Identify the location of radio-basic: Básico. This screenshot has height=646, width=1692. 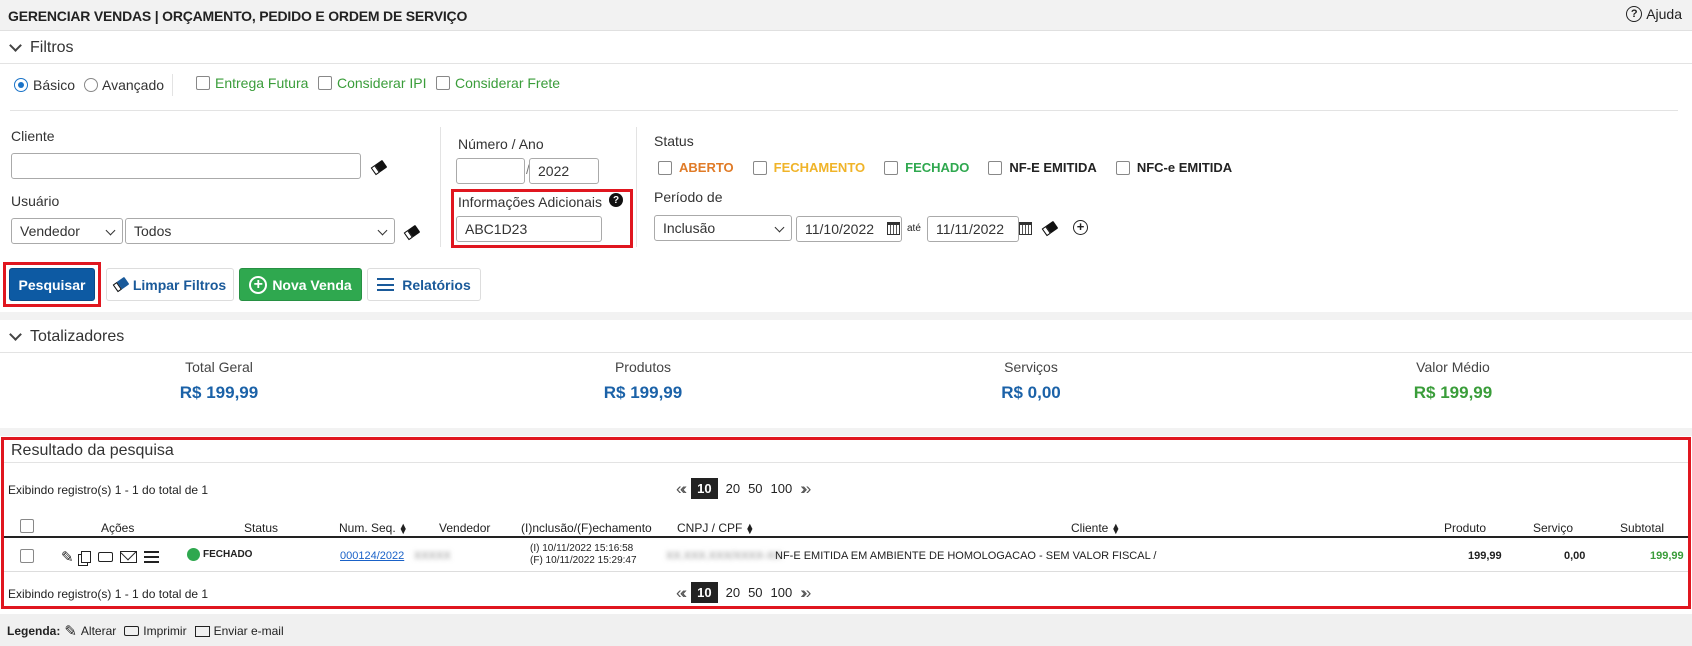
(44, 85).